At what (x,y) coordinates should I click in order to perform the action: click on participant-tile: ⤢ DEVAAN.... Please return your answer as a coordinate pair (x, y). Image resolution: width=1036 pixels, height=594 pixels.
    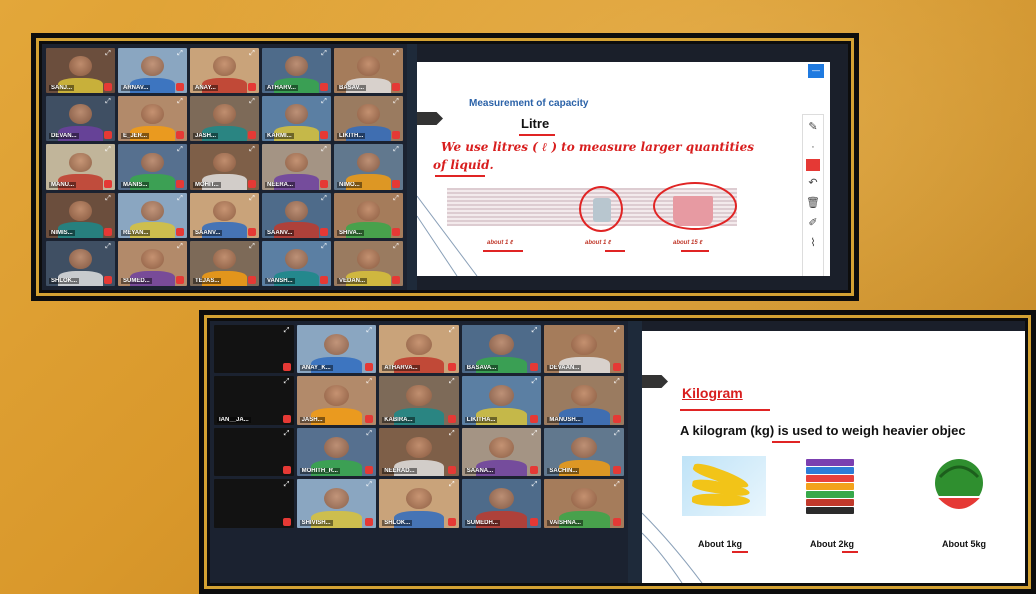
    Looking at the image, I should click on (584, 349).